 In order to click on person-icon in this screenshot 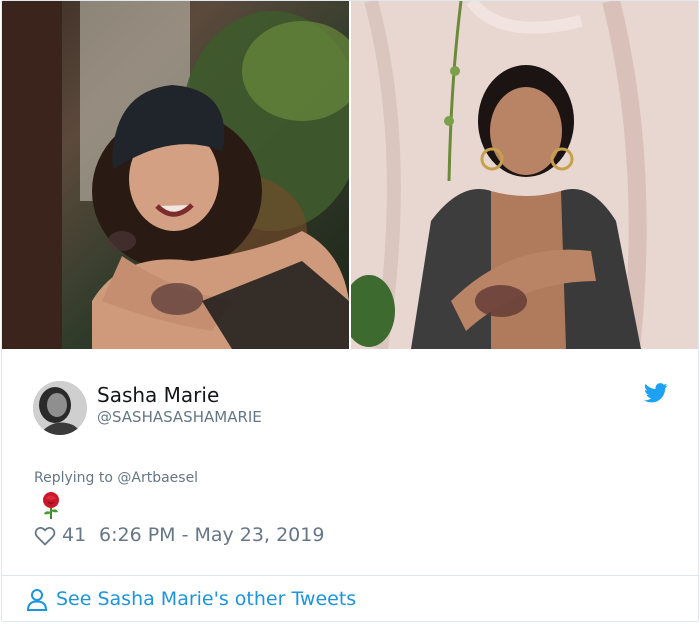, I will do `click(37, 600)`.